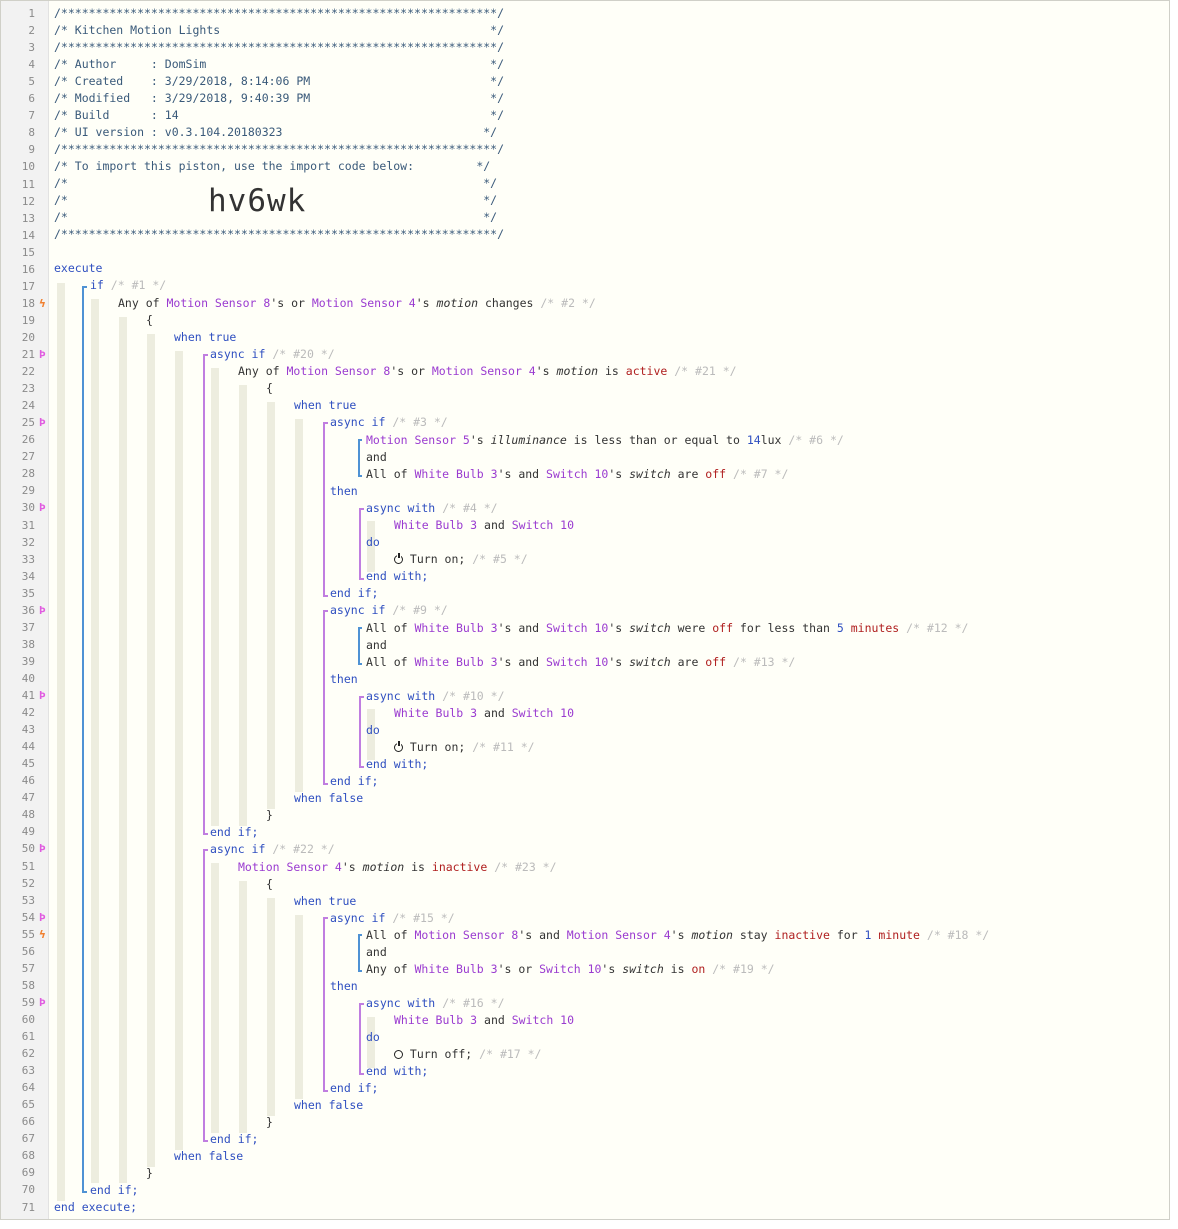 This screenshot has height=1229, width=1178. What do you see at coordinates (840, 628) in the screenshot?
I see `value-duration: 5` at bounding box center [840, 628].